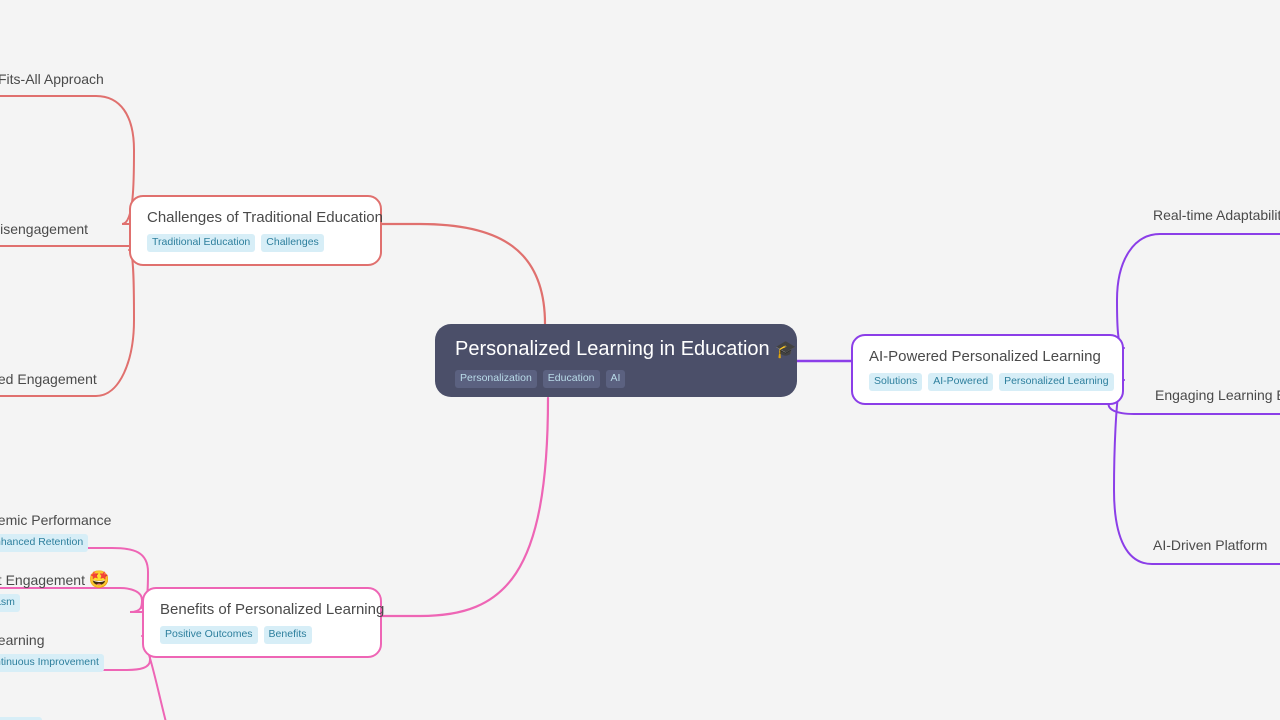 This screenshot has width=1280, height=720. What do you see at coordinates (209, 635) in the screenshot?
I see `tag: Positive Outcomes` at bounding box center [209, 635].